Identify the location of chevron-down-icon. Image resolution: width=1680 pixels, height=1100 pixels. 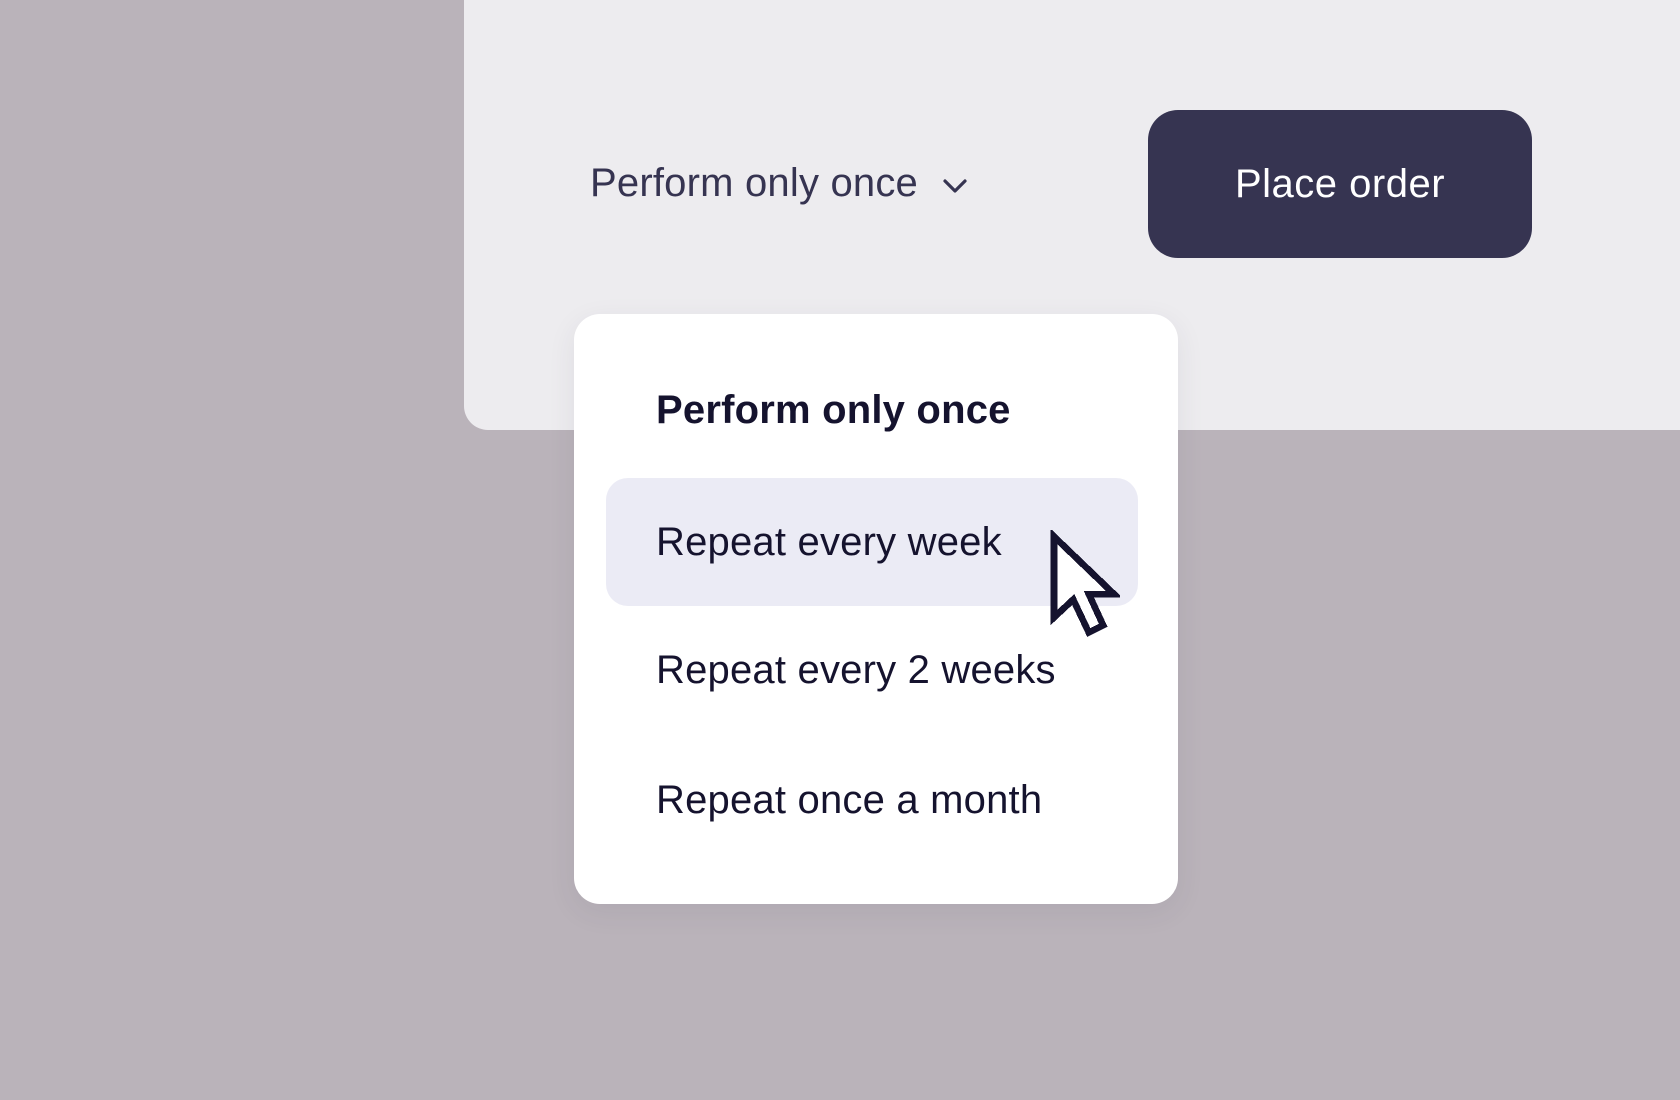
(955, 186).